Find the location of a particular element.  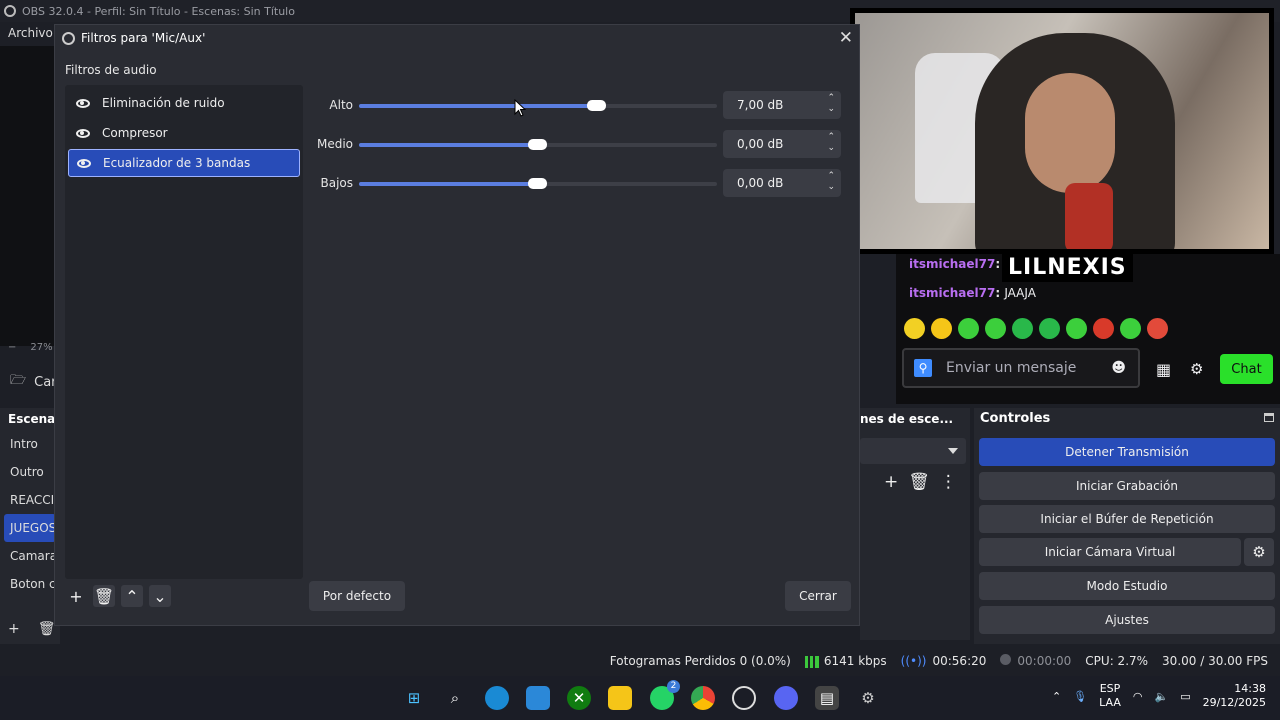

store-icon: ▦ is located at coordinates (1163, 369).